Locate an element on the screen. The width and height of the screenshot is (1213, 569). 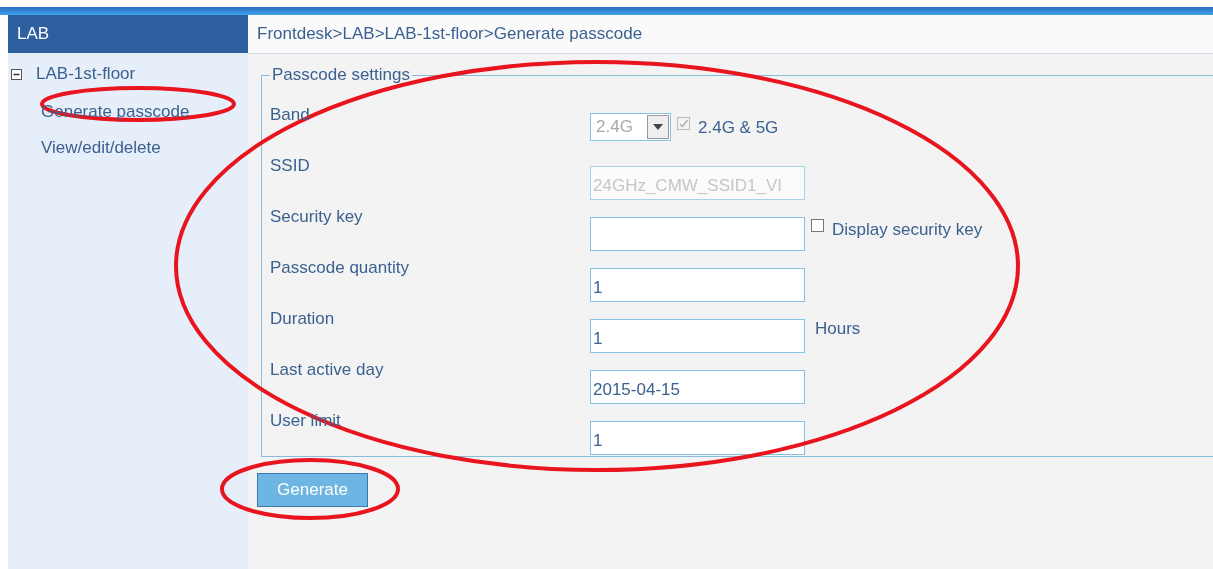
section-legend: Passcode settings is located at coordinates (341, 75).